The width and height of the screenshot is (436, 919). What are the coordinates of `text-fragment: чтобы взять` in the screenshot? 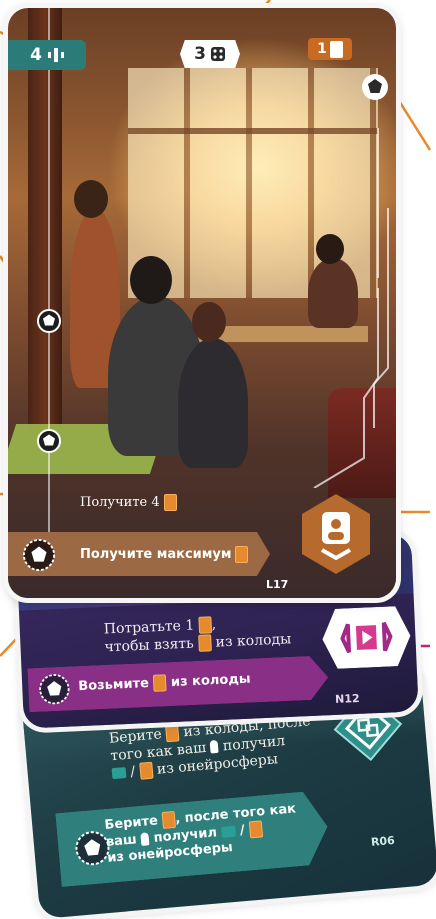 It's located at (149, 645).